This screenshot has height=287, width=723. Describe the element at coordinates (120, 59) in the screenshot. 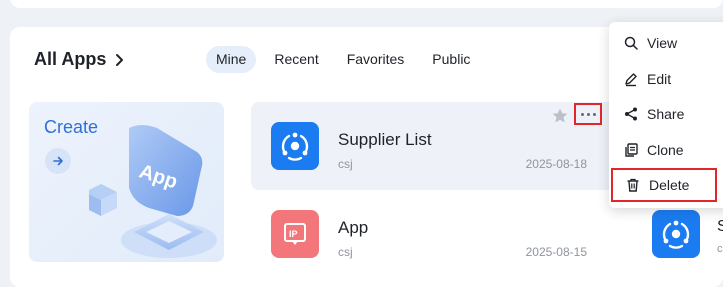

I see `chevron-right-icon` at that location.